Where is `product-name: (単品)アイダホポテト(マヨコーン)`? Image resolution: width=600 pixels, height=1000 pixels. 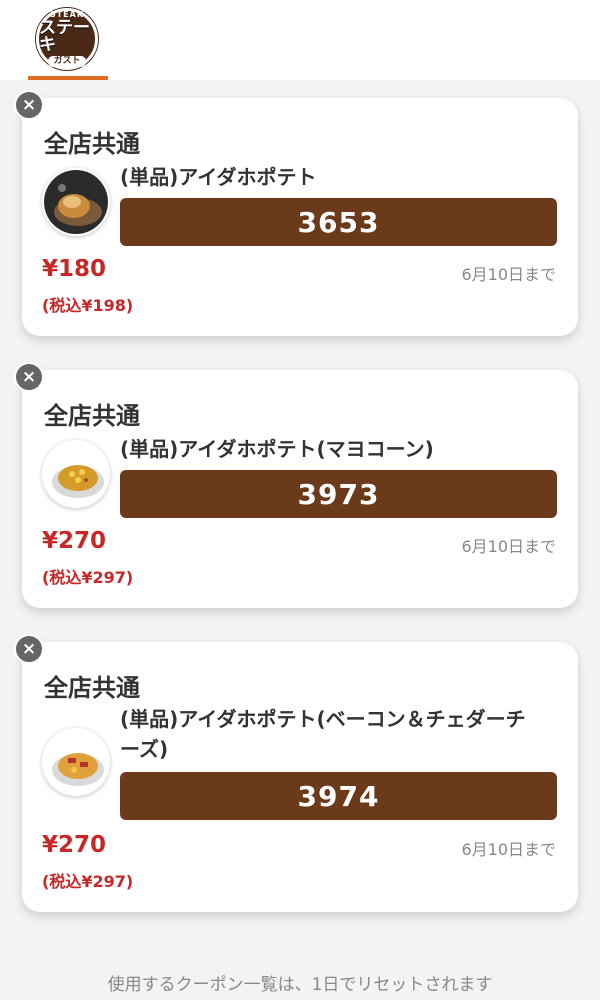 product-name: (単品)アイダホポテト(マヨコーン) is located at coordinates (277, 449).